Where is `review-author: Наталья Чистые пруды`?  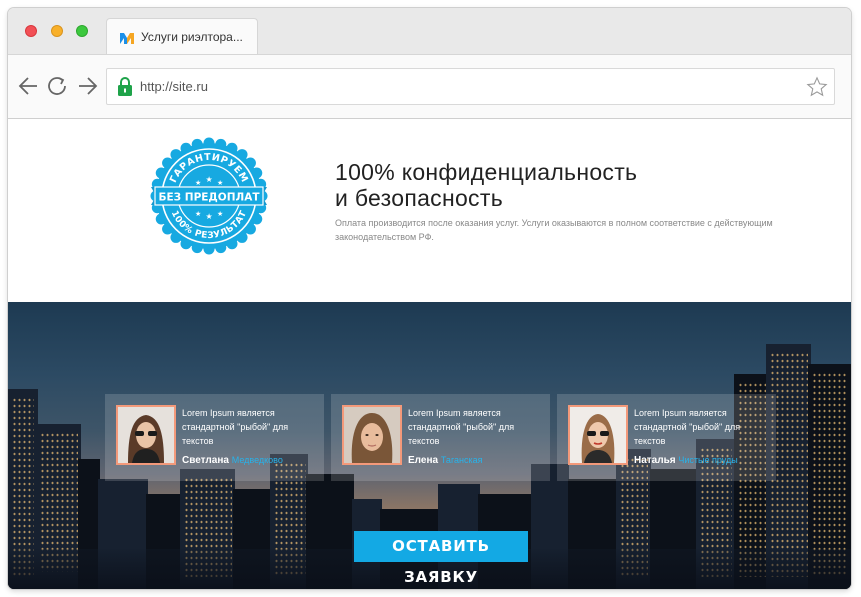
review-author: Наталья Чистые пруды is located at coordinates (686, 460).